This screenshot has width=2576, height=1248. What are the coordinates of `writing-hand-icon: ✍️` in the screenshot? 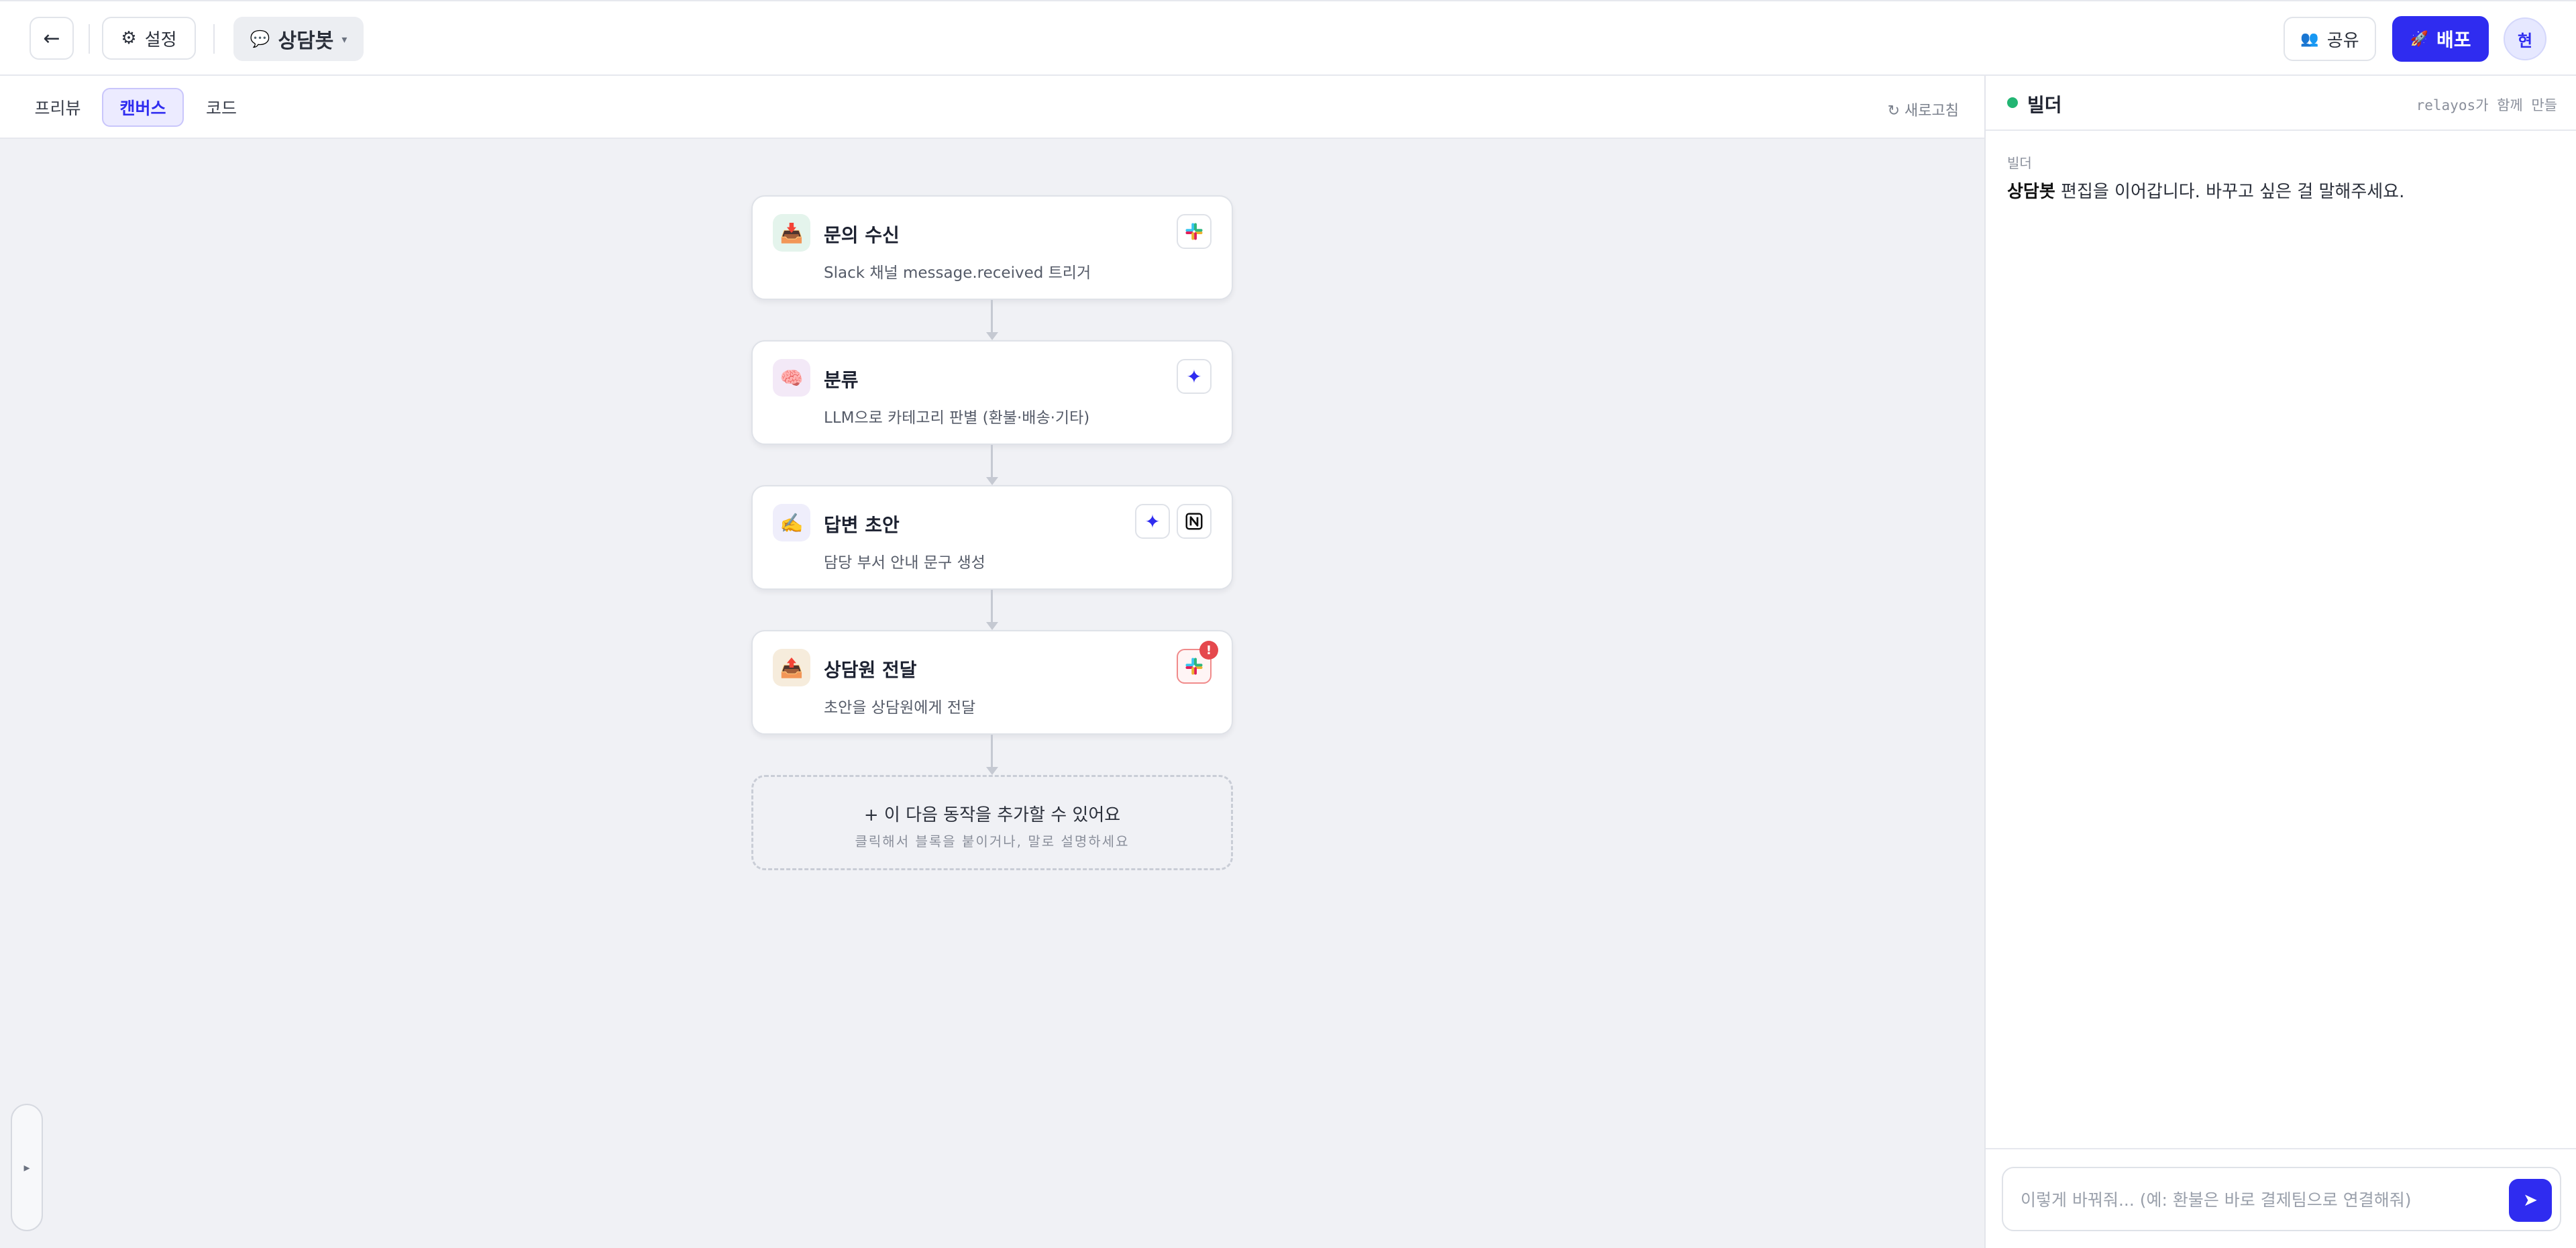 It's located at (791, 522).